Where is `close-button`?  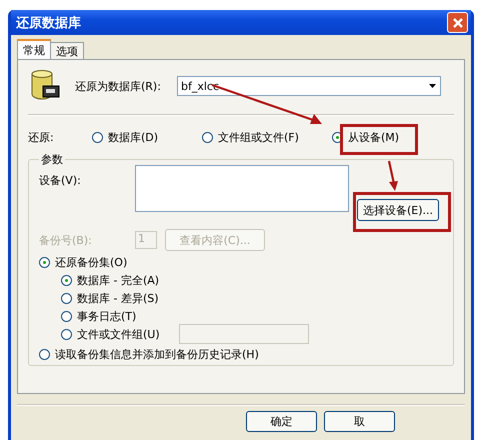
close-button is located at coordinates (457, 22).